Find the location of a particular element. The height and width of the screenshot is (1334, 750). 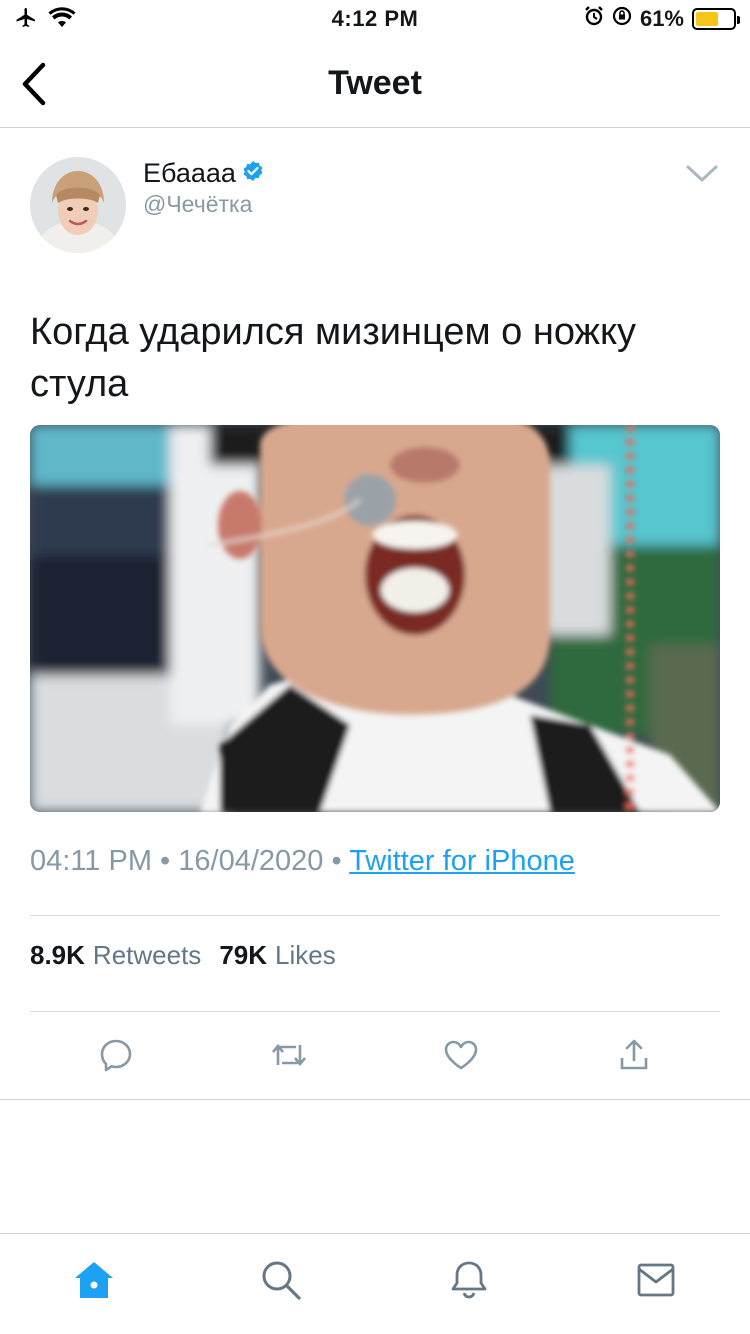

retweets-stat: 8.9K Retweets is located at coordinates (115, 955).